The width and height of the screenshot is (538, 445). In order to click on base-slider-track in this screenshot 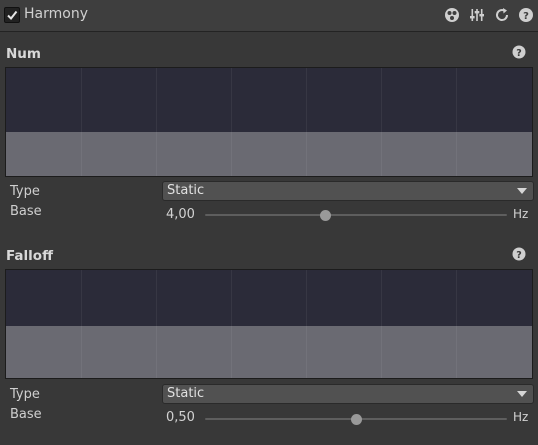, I will do `click(356, 215)`.